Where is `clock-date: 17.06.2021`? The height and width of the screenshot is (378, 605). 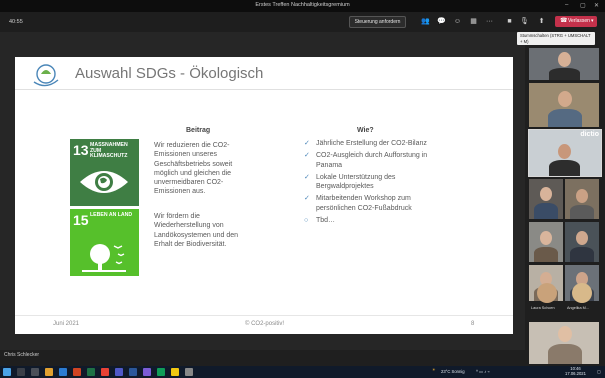 clock-date: 17.06.2021 is located at coordinates (575, 373).